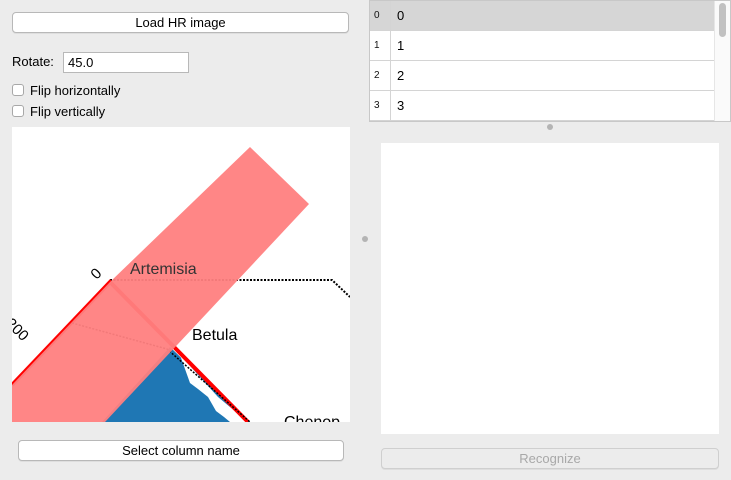 Image resolution: width=731 pixels, height=480 pixels. I want to click on table-row: 0 0, so click(543, 16).